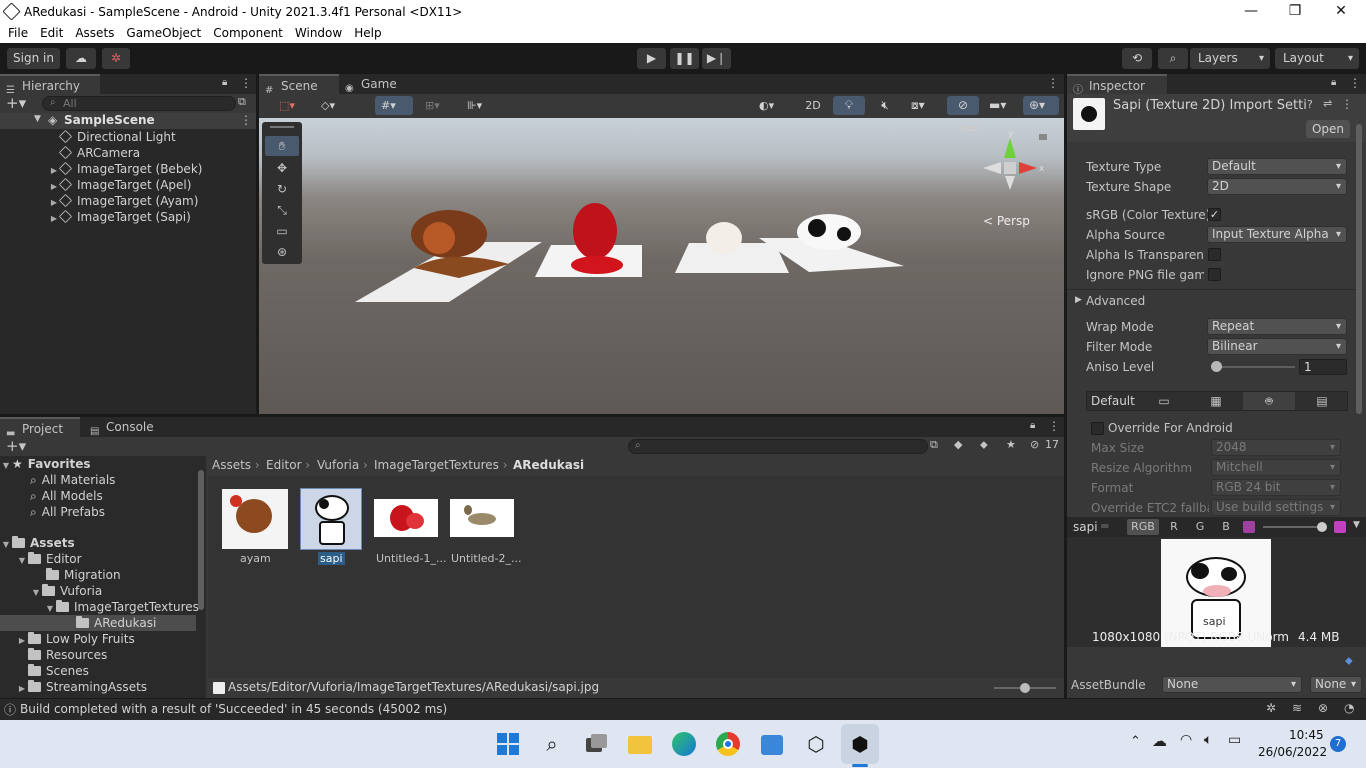 The width and height of the screenshot is (1366, 768). What do you see at coordinates (282, 231) in the screenshot?
I see `rect-tool-icon: ▭` at bounding box center [282, 231].